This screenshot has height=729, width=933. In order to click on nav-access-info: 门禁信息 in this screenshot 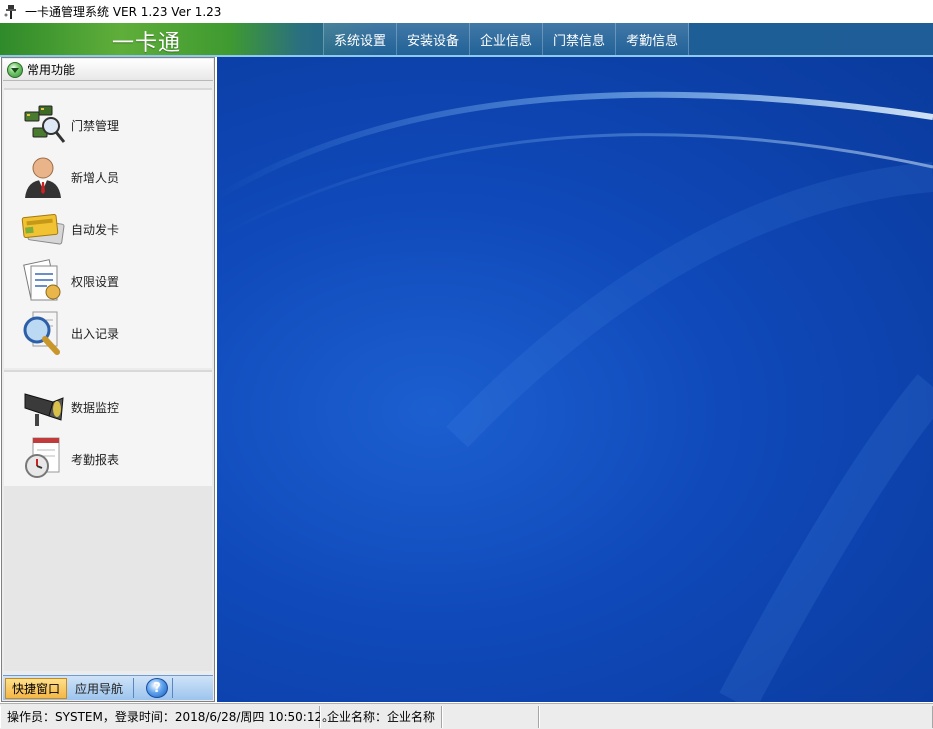, I will do `click(579, 39)`.